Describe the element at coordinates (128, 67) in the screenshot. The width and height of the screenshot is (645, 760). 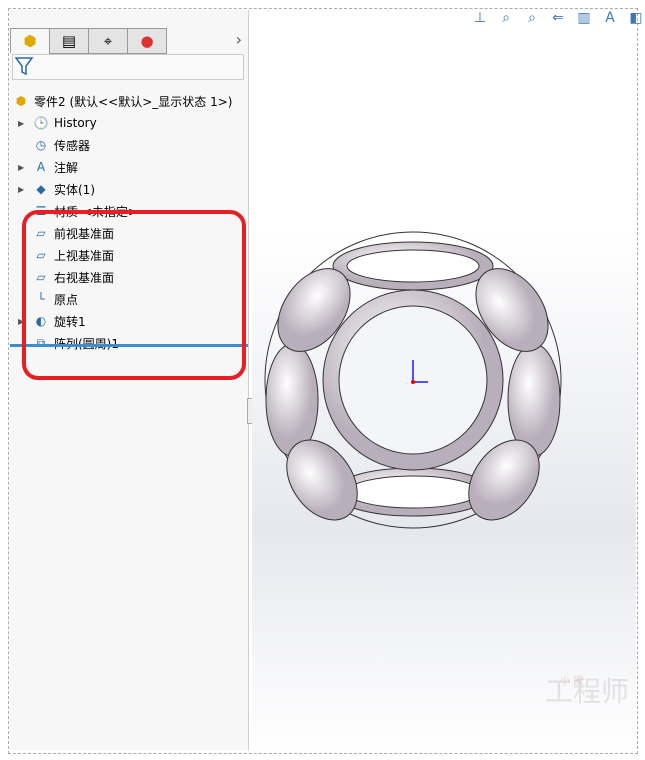
I see `filter-bar` at that location.